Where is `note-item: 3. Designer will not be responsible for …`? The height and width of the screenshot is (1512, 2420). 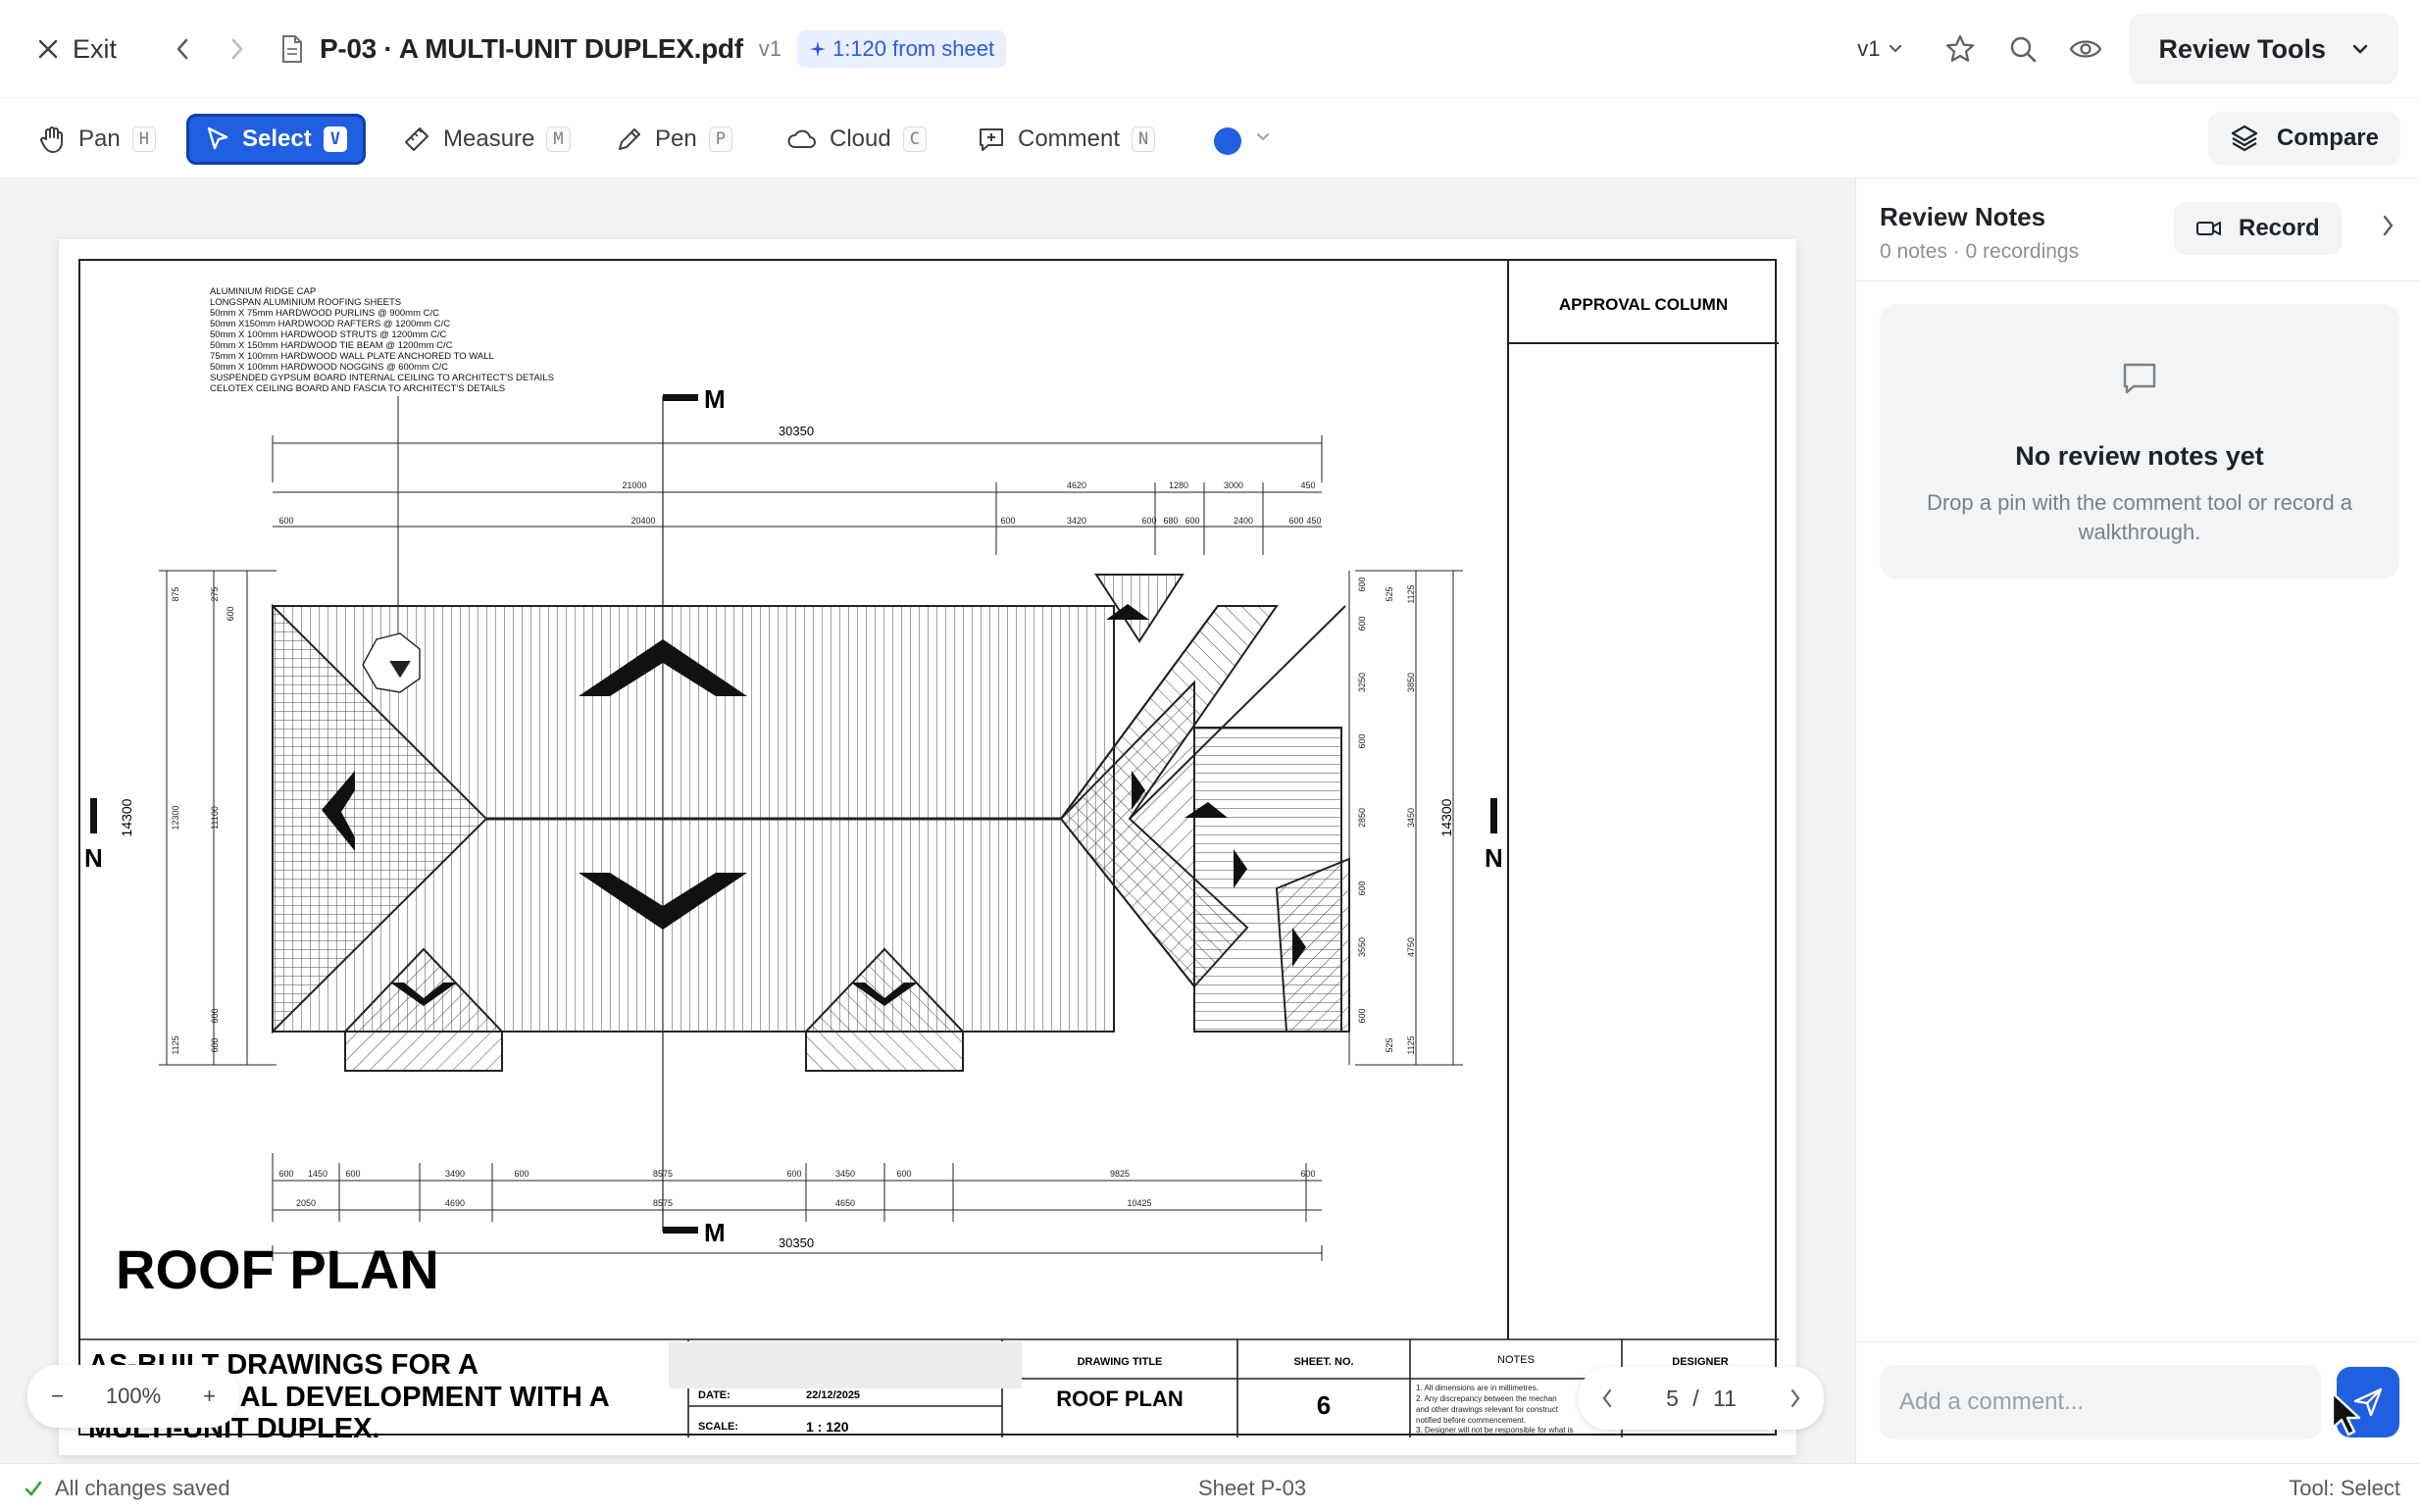 note-item: 3. Designer will not be responsible for … is located at coordinates (1495, 1430).